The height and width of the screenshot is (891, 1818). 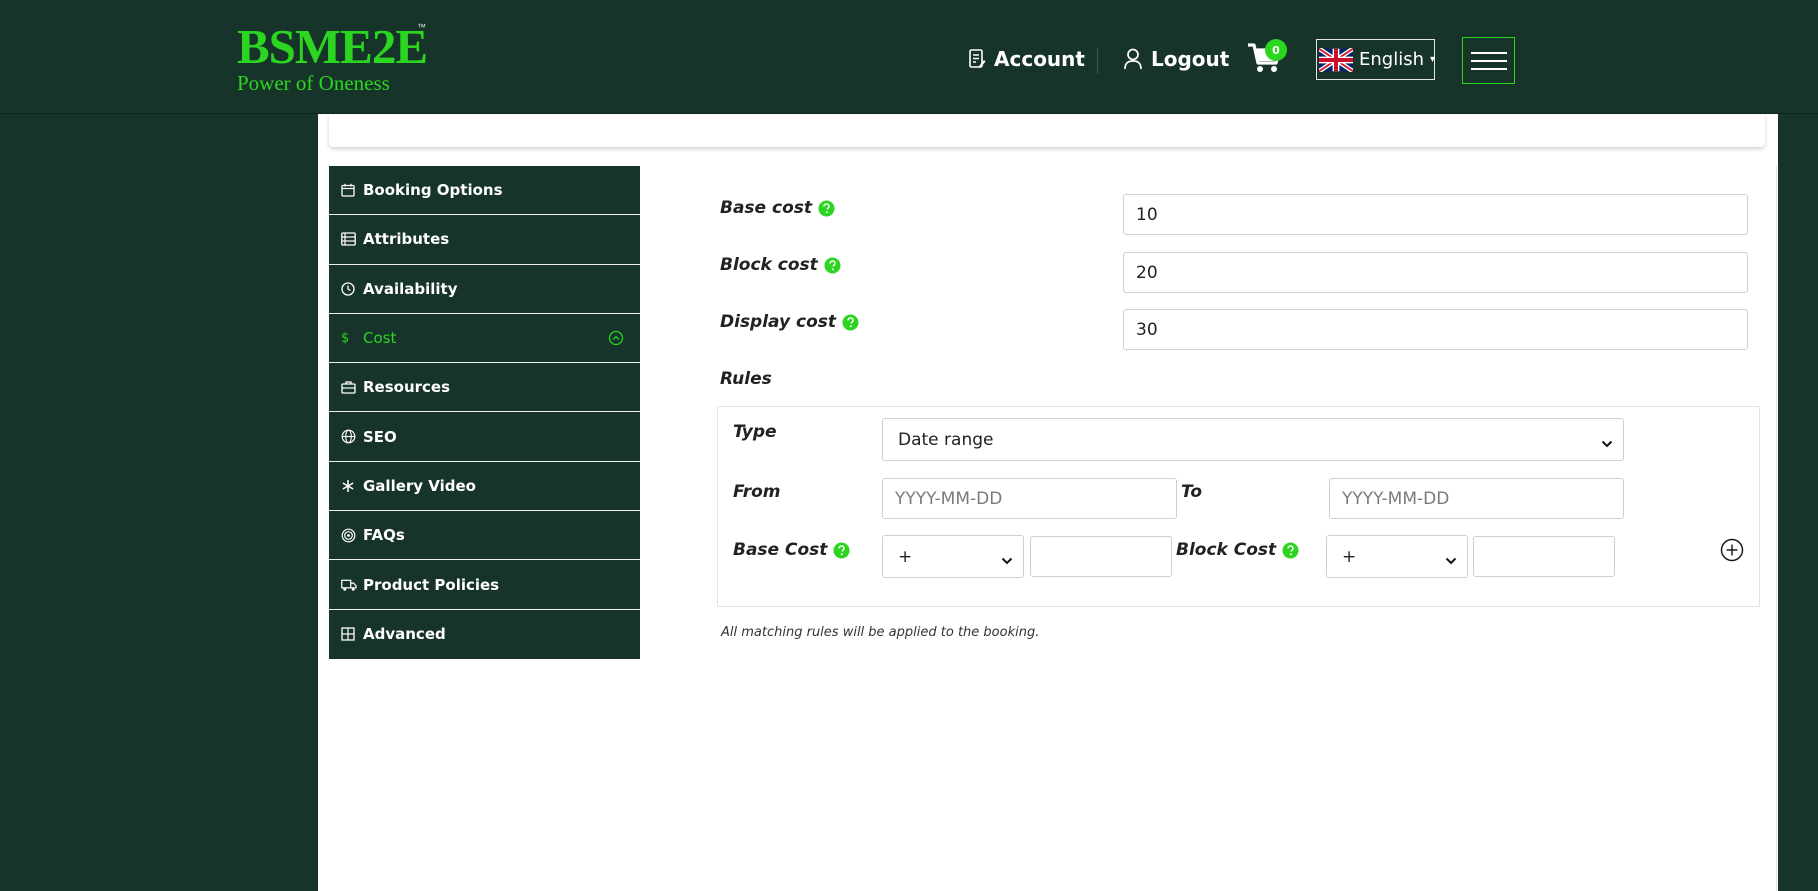 I want to click on base-cost-label: Base cost, so click(x=777, y=208).